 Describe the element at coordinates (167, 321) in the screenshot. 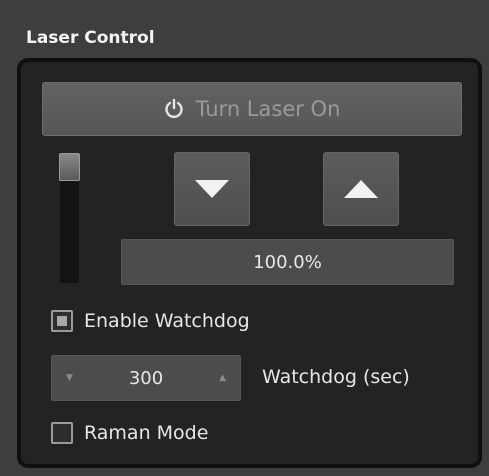

I see `enable-watchdog-label: Enable Watchdog` at that location.